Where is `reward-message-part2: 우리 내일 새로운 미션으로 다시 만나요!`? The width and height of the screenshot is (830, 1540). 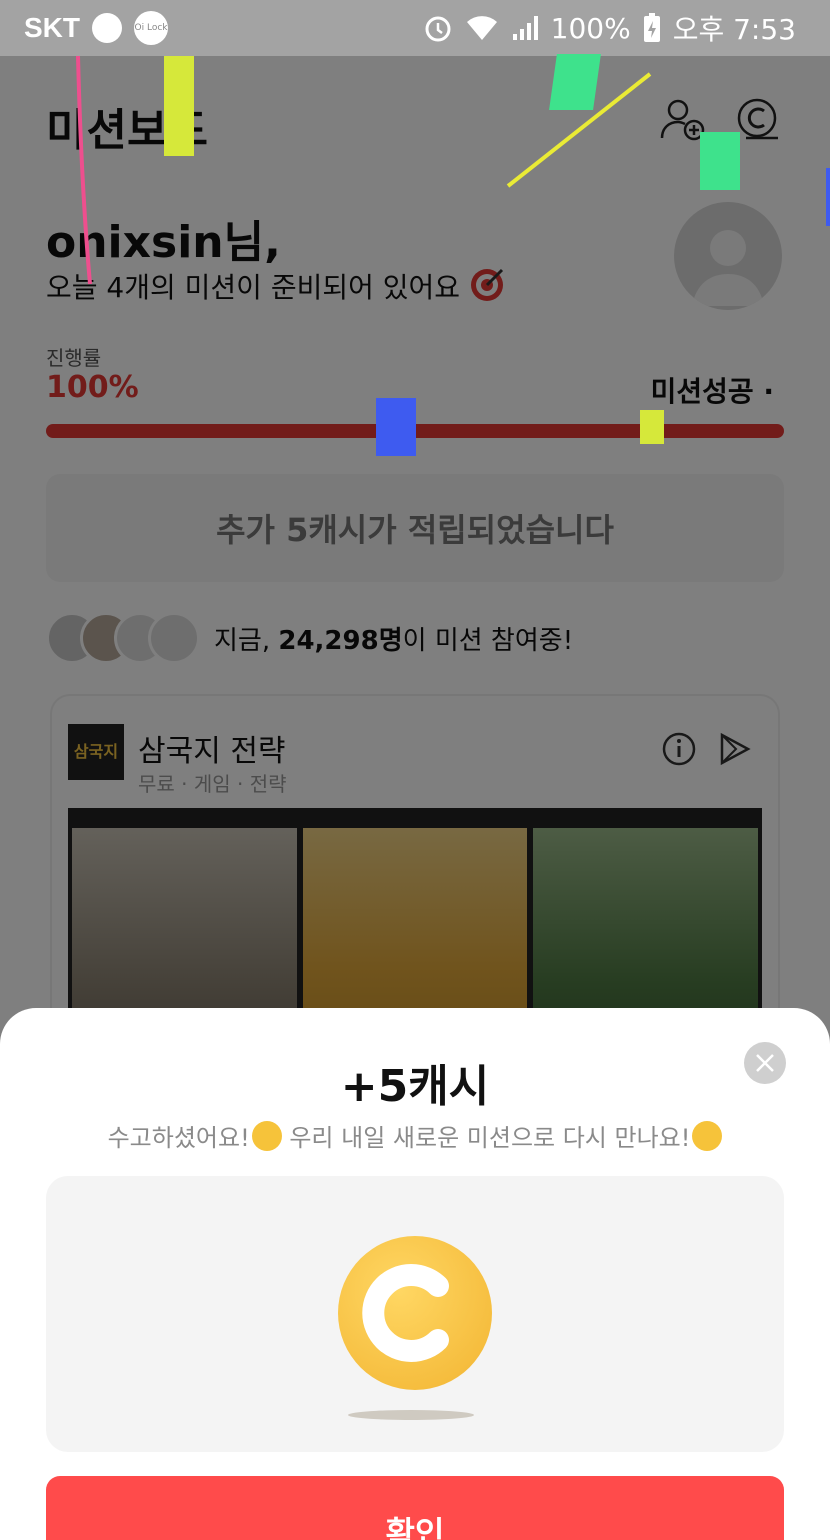 reward-message-part2: 우리 내일 새로운 미션으로 다시 만나요! is located at coordinates (486, 1138).